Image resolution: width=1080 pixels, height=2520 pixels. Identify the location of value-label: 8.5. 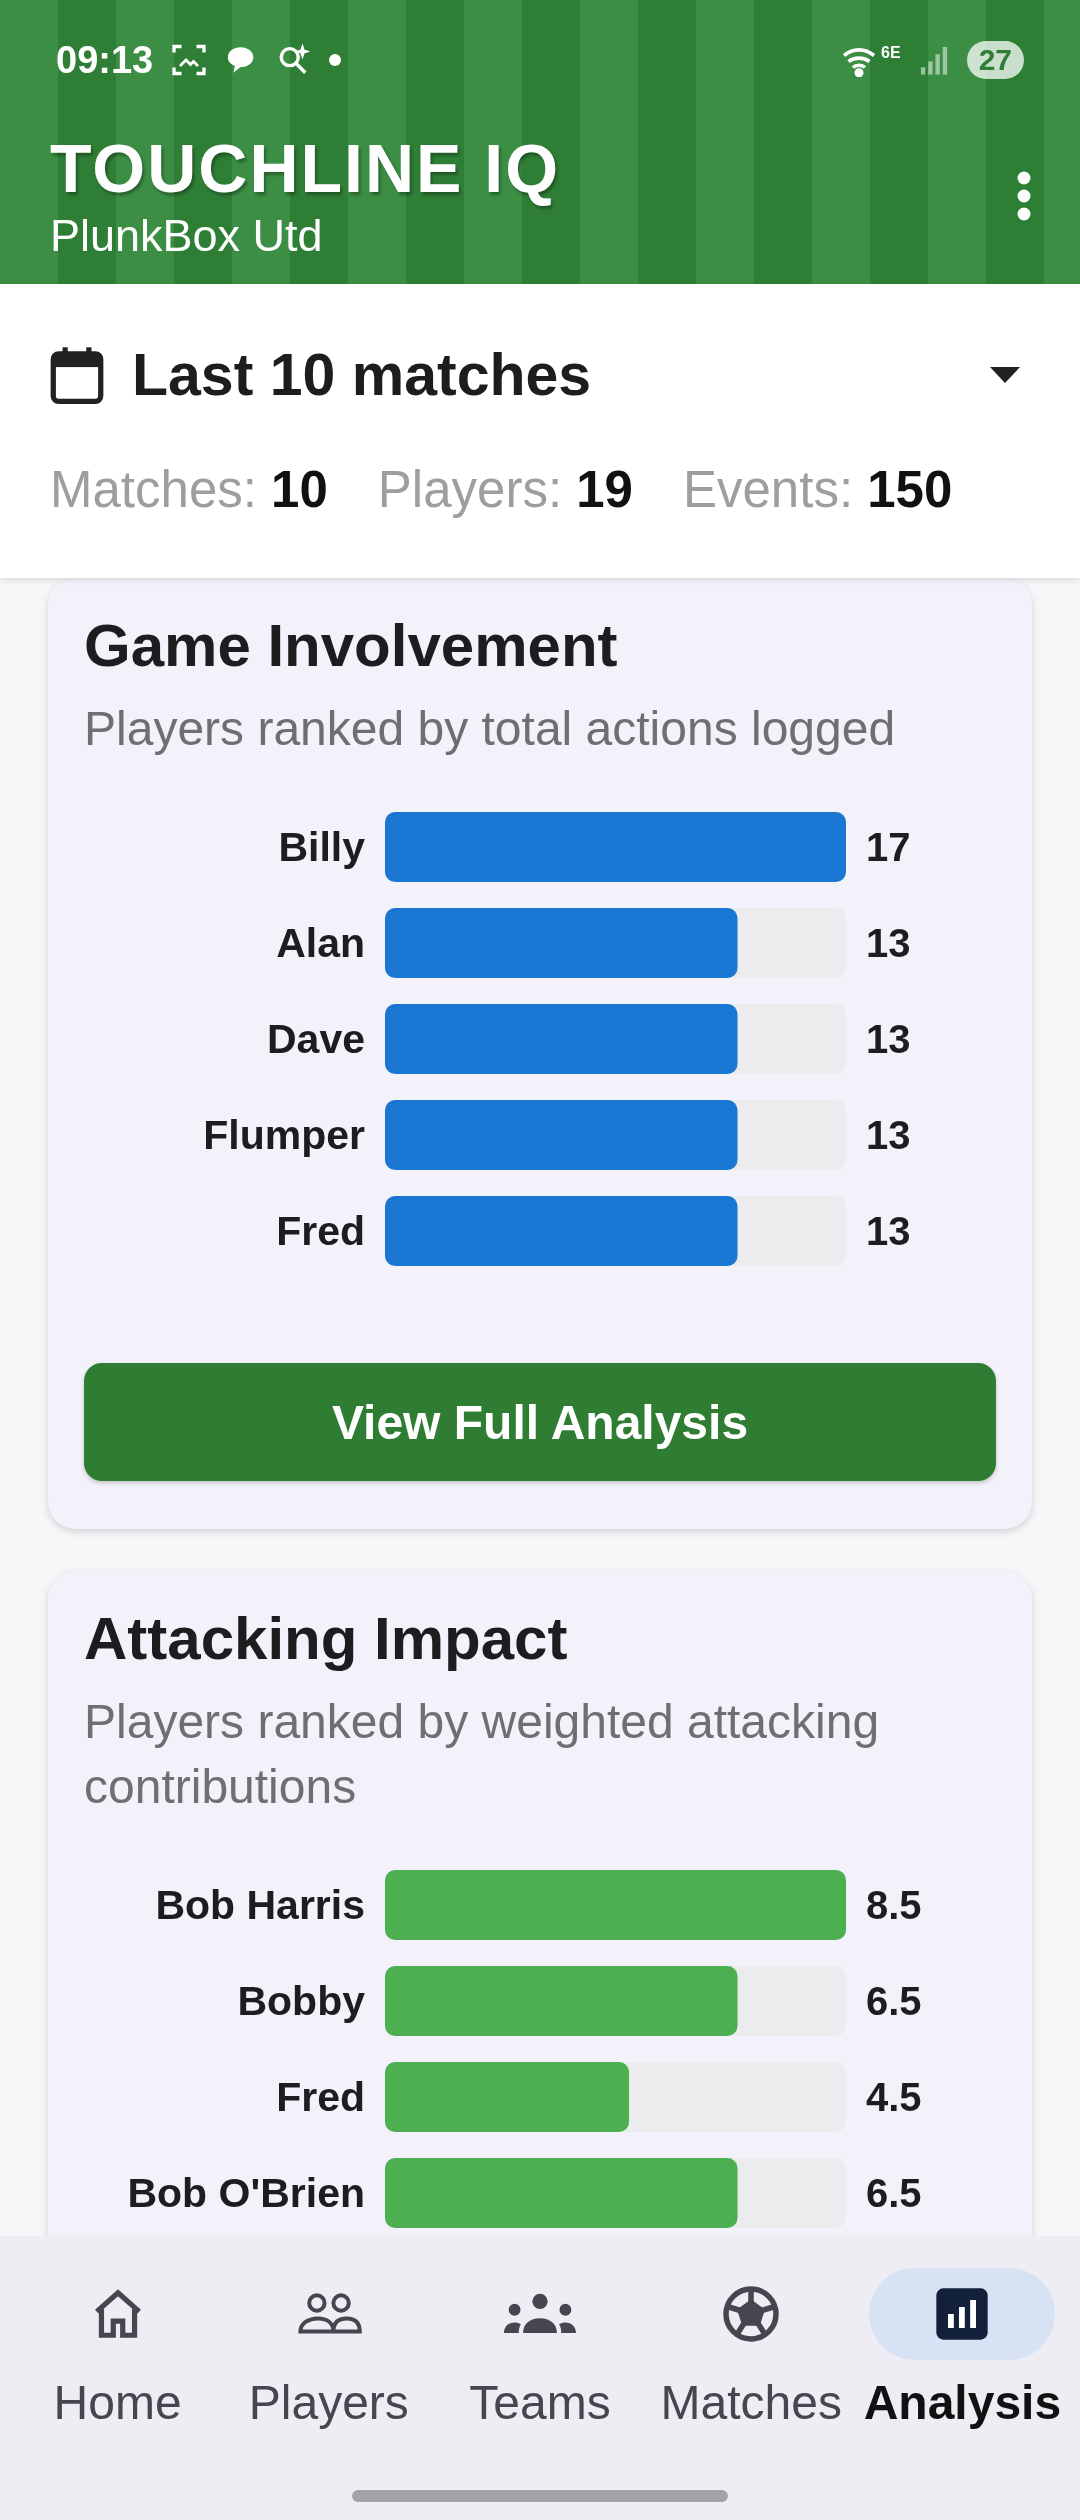
(894, 1905).